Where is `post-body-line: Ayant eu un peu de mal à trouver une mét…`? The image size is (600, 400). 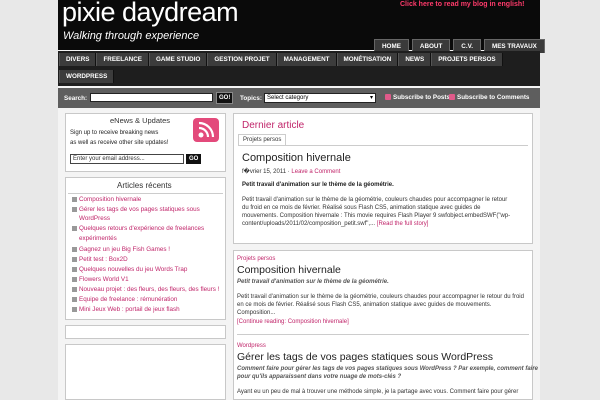
post-body-line: Ayant eu un peu de mal à trouver une mét… is located at coordinates (378, 392).